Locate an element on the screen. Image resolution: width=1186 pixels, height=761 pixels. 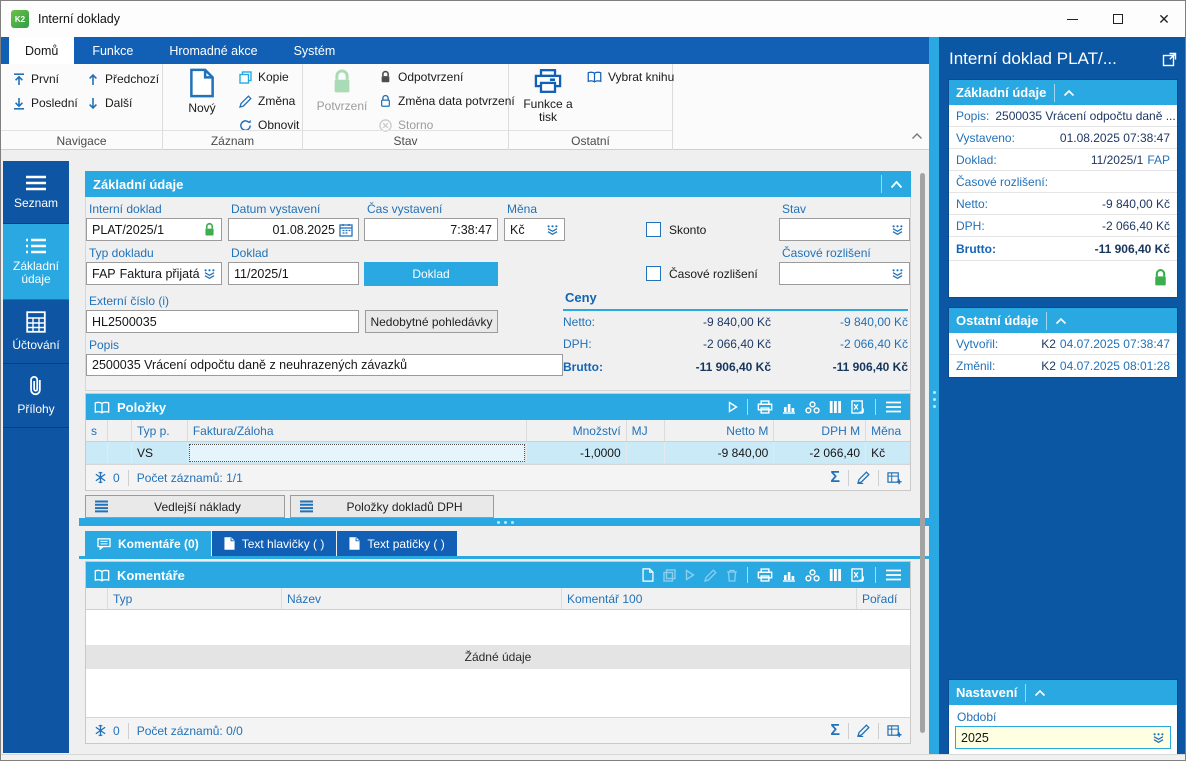
sidebar-item-seznam: Seznam is located at coordinates (36, 192).